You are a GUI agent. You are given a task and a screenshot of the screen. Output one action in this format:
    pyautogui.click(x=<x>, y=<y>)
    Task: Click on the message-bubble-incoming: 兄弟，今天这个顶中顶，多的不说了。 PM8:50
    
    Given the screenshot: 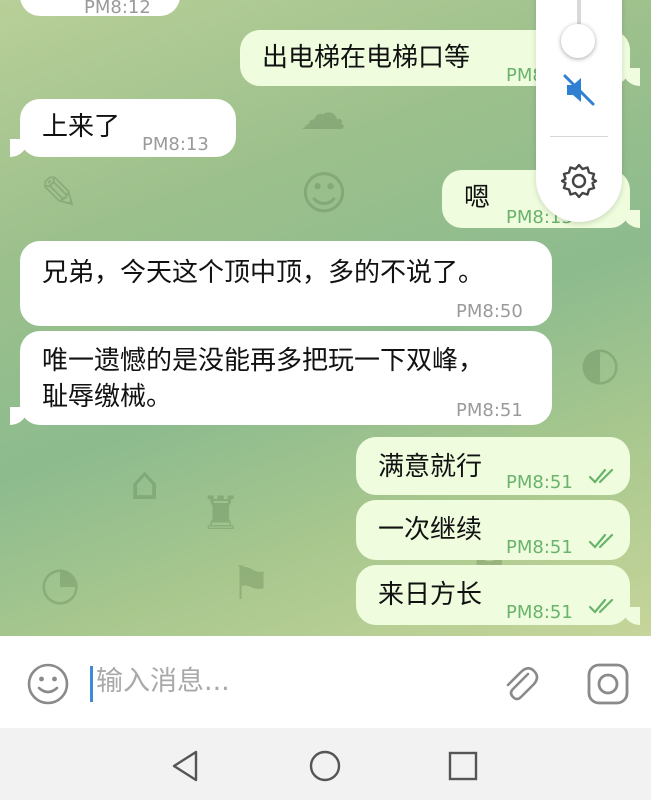 What is the action you would take?
    pyautogui.click(x=286, y=283)
    